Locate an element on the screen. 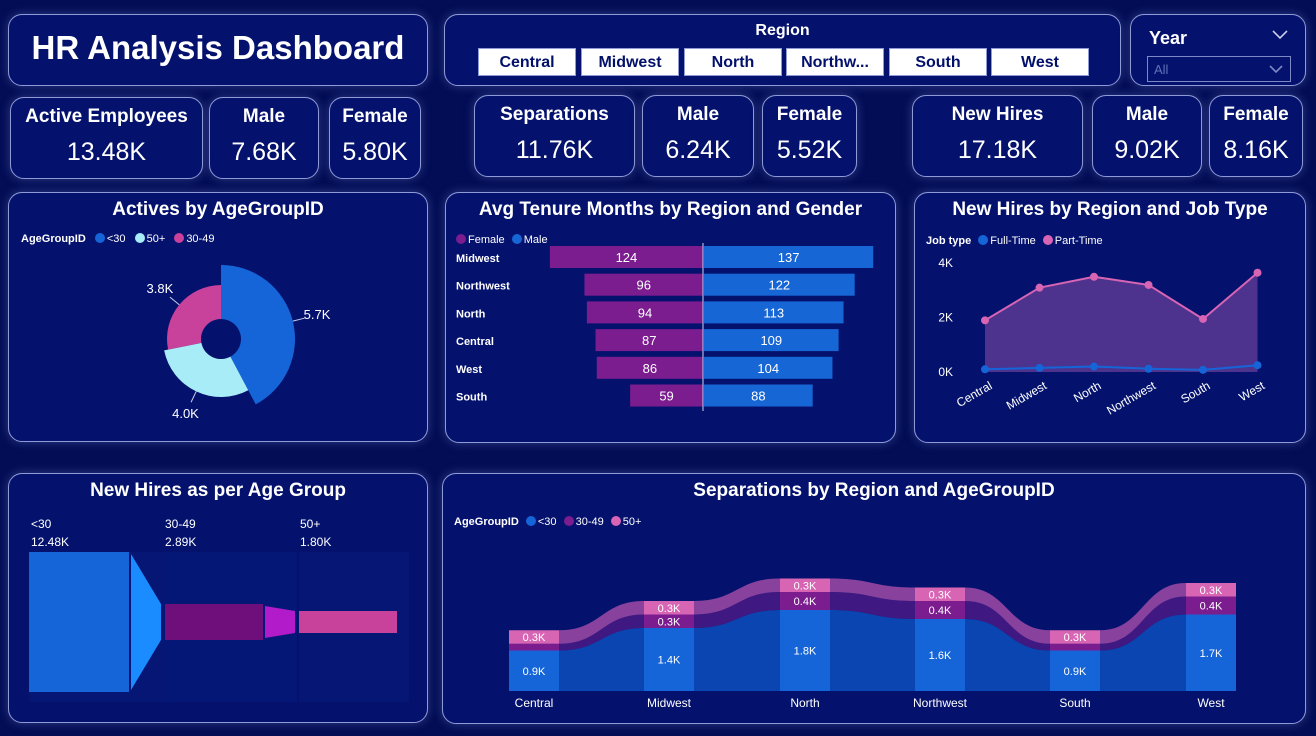  group-label: <30 is located at coordinates (41, 524).